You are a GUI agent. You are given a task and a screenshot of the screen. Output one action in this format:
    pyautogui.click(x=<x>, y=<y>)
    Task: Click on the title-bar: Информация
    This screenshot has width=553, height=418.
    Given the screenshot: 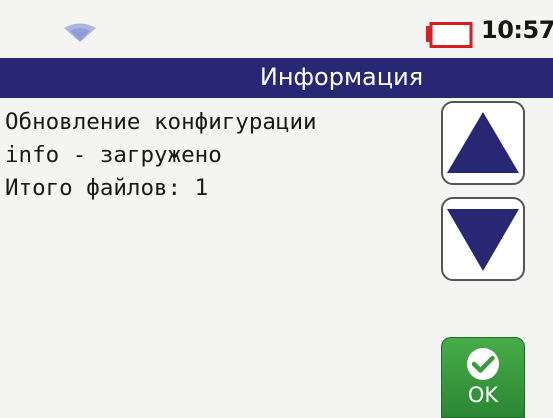 What is the action you would take?
    pyautogui.click(x=276, y=78)
    